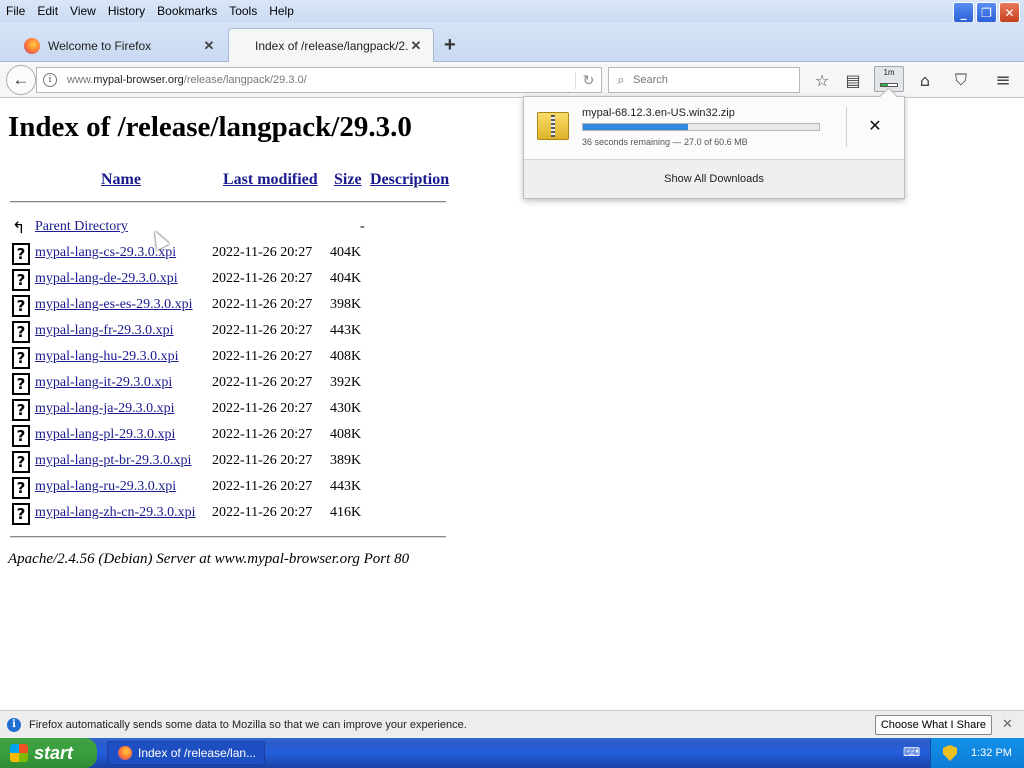  I want to click on file-link: mypal-lang-zh-cn-29.3.0.xpi, so click(115, 513).